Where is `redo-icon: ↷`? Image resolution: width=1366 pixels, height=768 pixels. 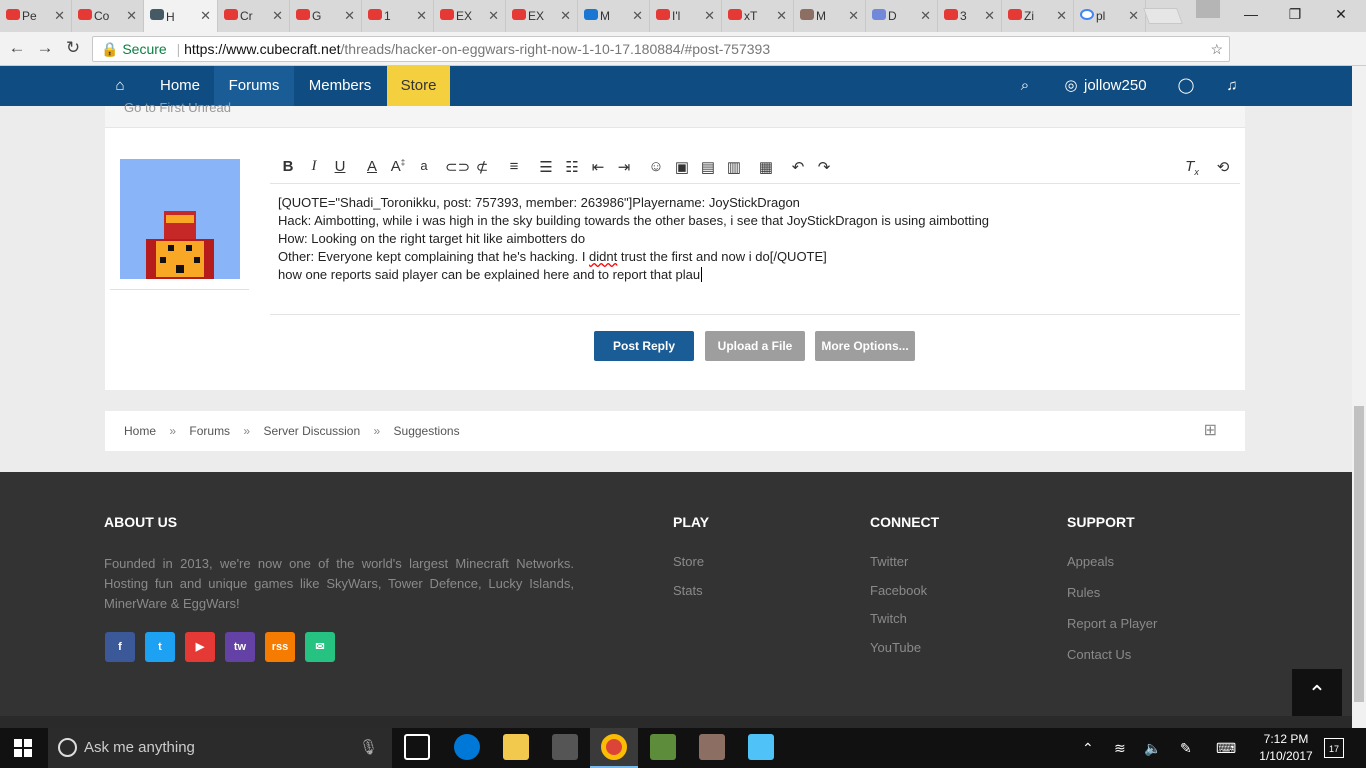
redo-icon: ↷ is located at coordinates (824, 167).